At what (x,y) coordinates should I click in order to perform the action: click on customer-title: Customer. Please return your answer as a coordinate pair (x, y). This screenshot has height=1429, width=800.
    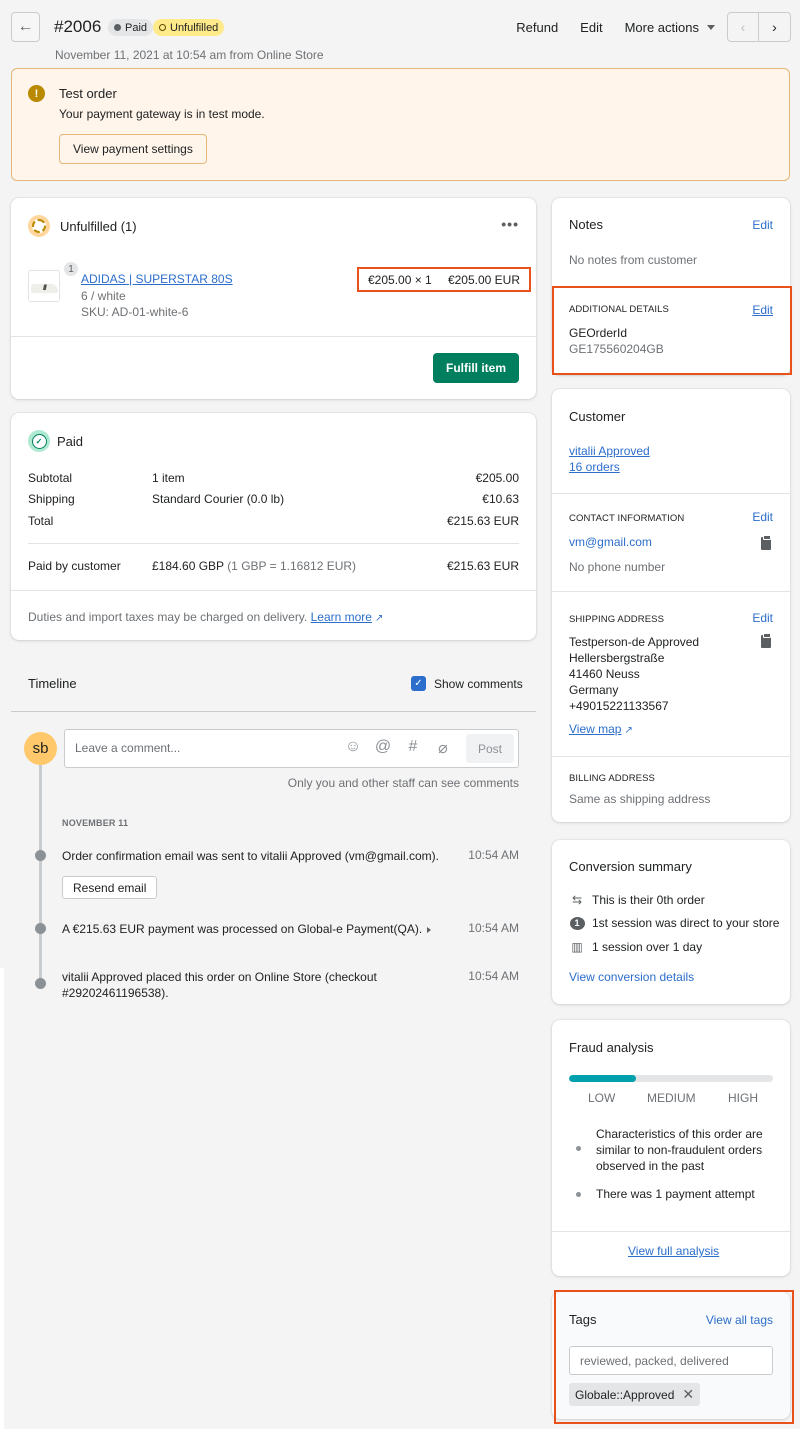
    Looking at the image, I should click on (597, 416).